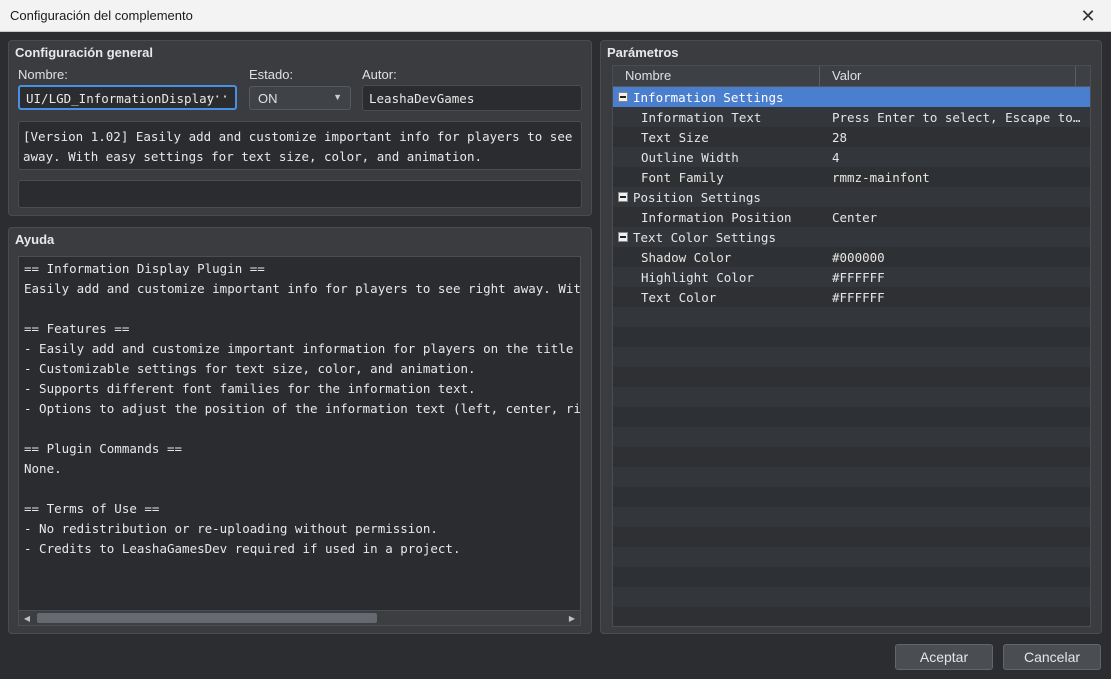 The height and width of the screenshot is (679, 1111). I want to click on title-bar: Configuración del complemento ✕, so click(555, 16).